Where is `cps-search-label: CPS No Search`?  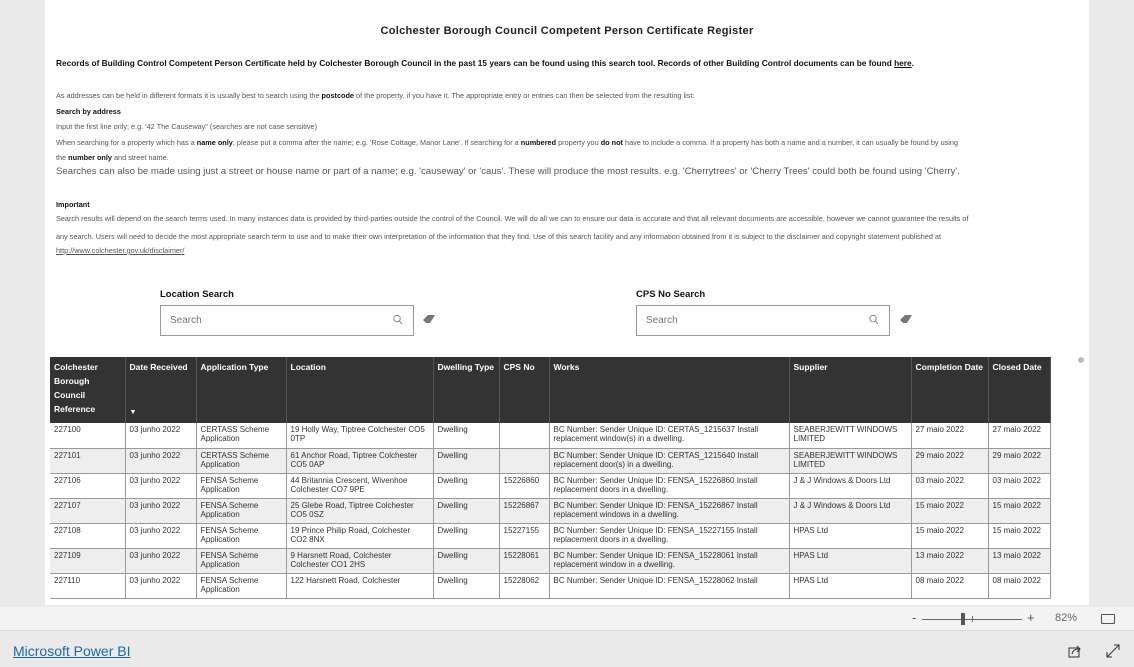
cps-search-label: CPS No Search is located at coordinates (671, 294).